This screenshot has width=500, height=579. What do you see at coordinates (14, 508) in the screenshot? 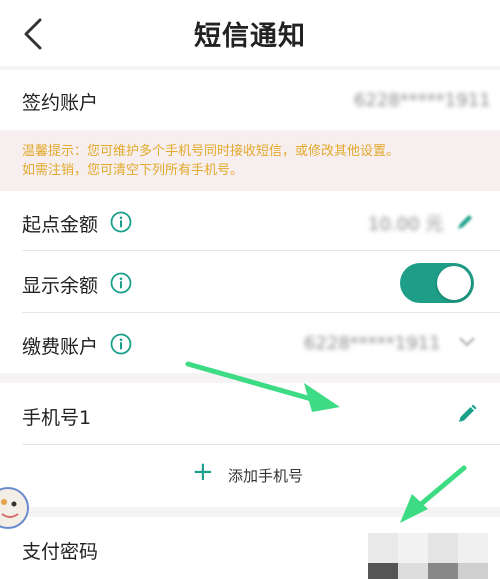
I see `sticker-icon` at bounding box center [14, 508].